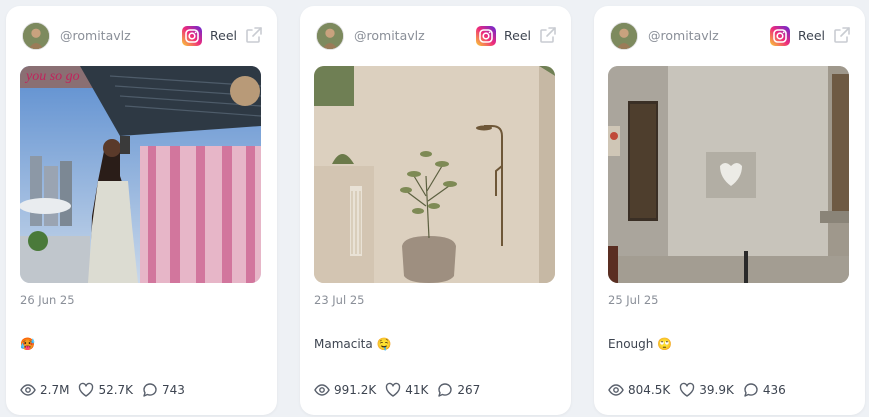  I want to click on post-date: 26 Jun 25, so click(47, 300).